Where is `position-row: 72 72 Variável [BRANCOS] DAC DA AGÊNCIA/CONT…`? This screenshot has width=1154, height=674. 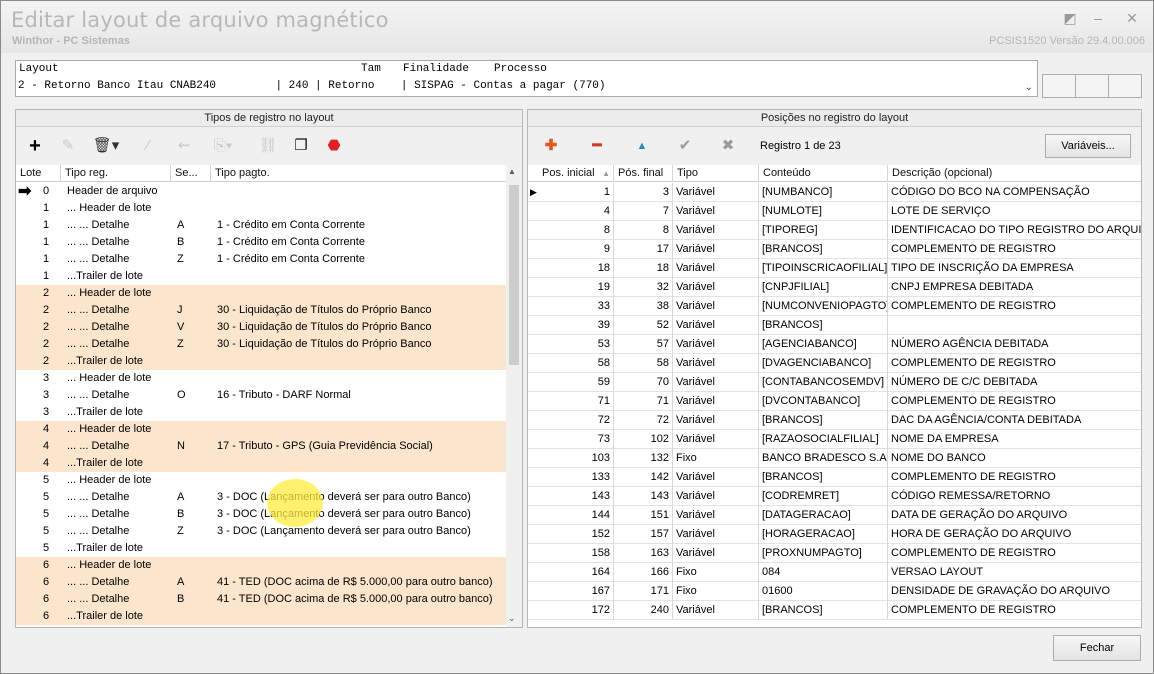 position-row: 72 72 Variável [BRANCOS] DAC DA AGÊNCIA/CONT… is located at coordinates (834, 420).